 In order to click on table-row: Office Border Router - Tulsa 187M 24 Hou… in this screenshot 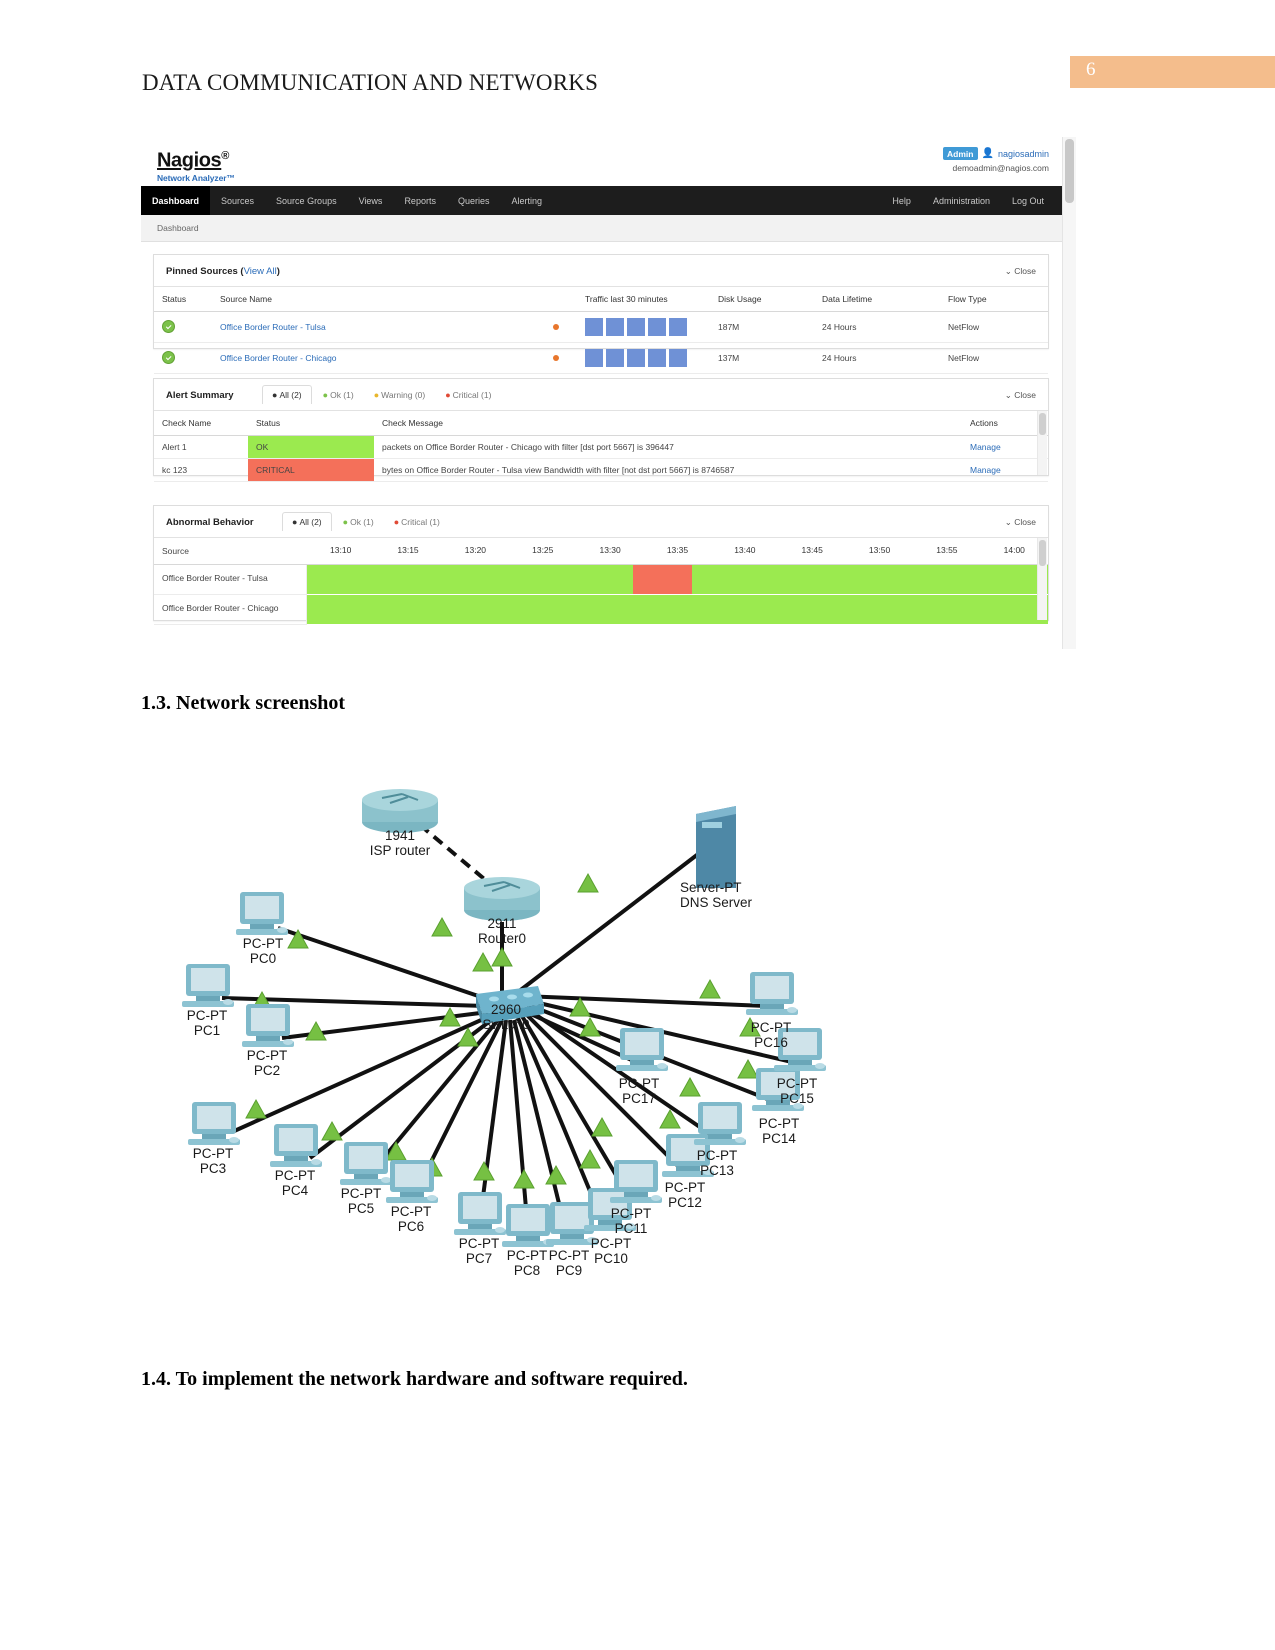, I will do `click(601, 327)`.